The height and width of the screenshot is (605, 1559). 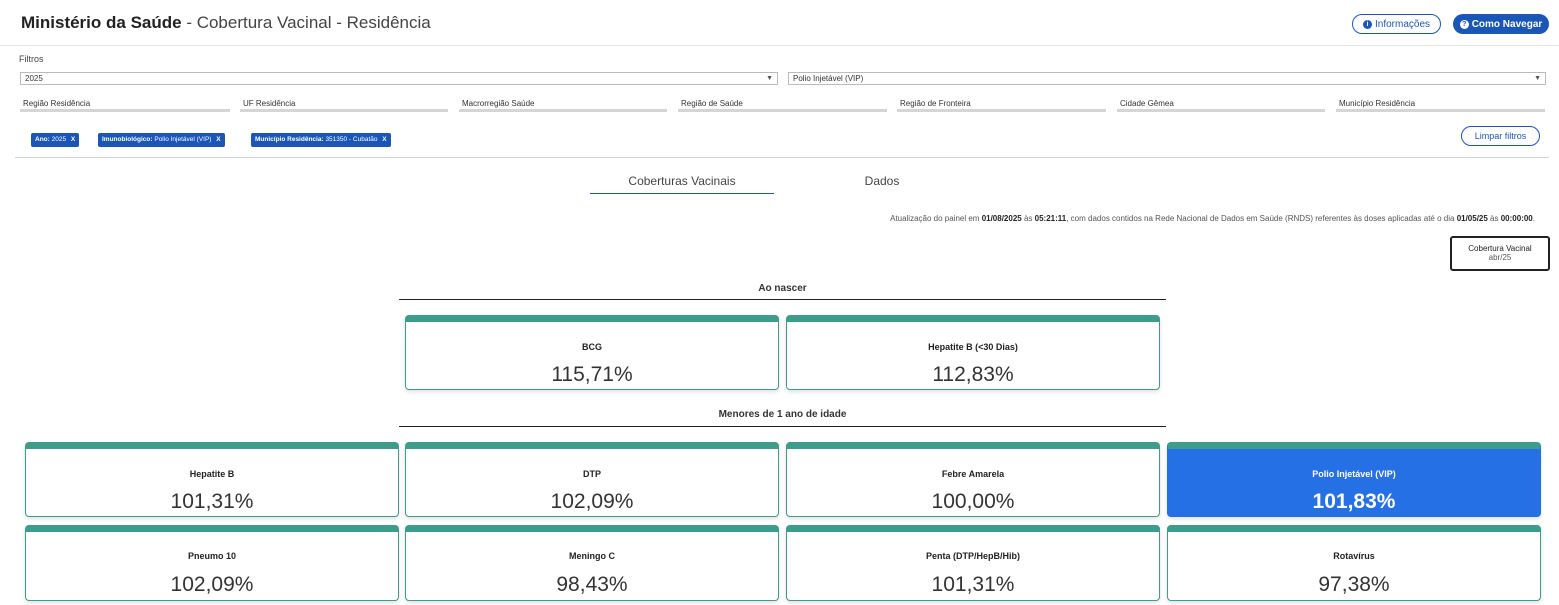 I want to click on info-button: i Informações, so click(x=1396, y=24).